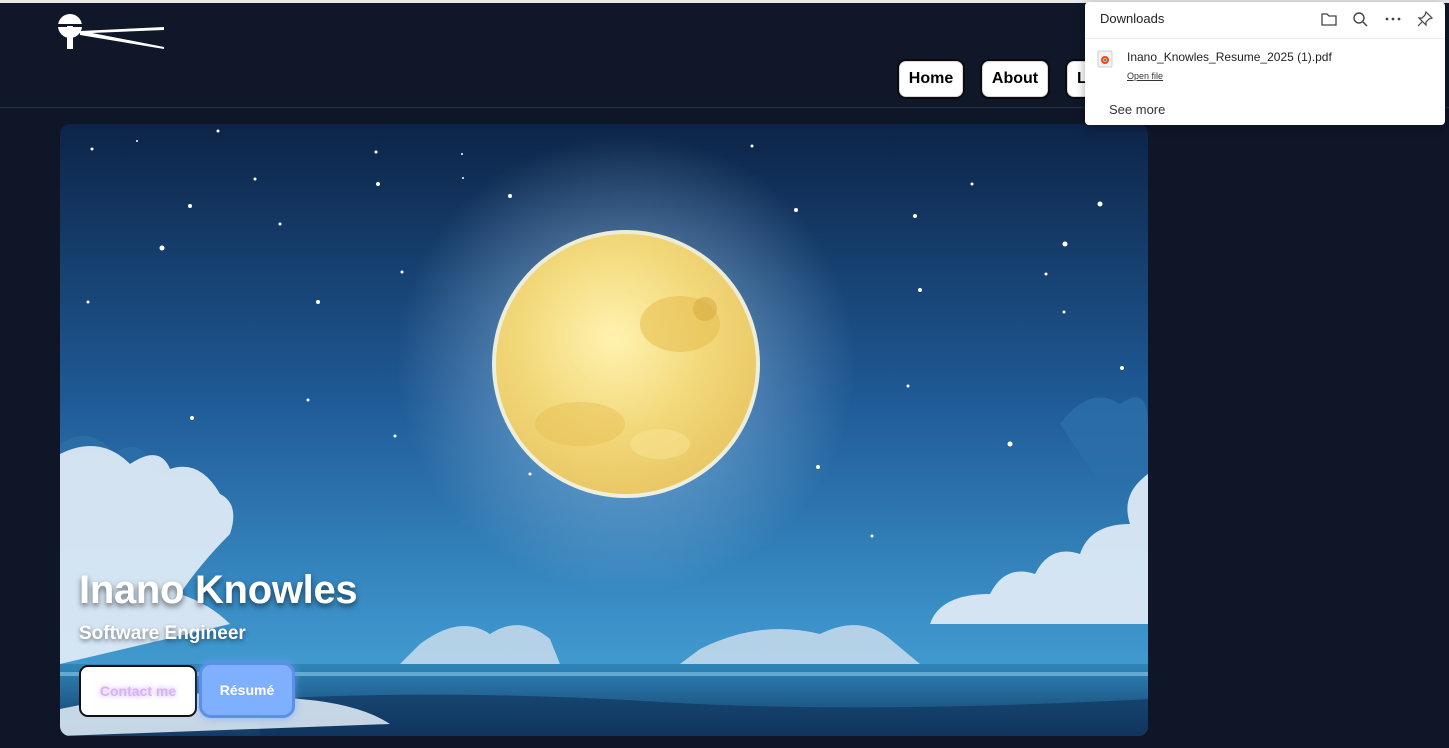 Image resolution: width=1449 pixels, height=748 pixels. I want to click on pin-icon, so click(1425, 19).